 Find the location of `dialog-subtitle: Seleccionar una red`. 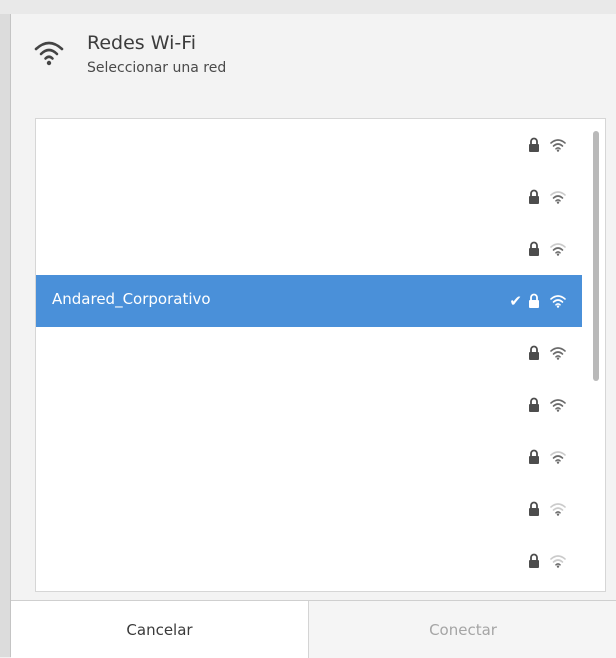

dialog-subtitle: Seleccionar una red is located at coordinates (157, 68).